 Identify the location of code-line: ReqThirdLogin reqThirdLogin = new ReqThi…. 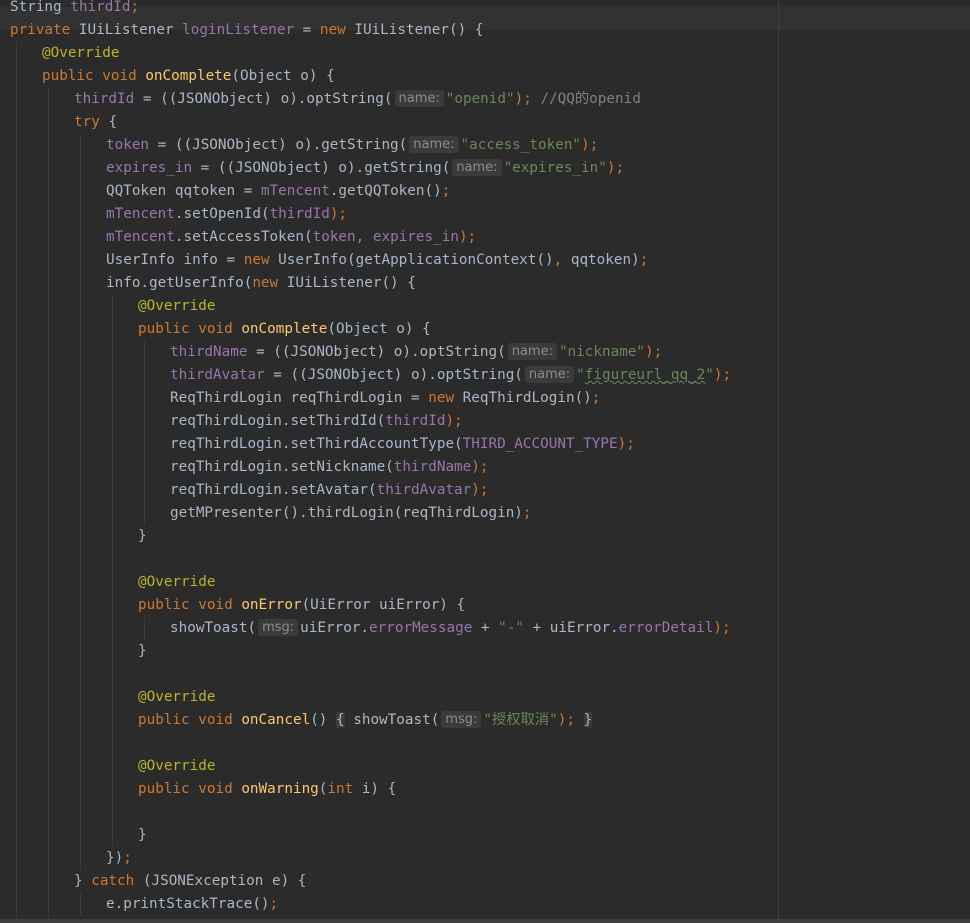
(385, 398).